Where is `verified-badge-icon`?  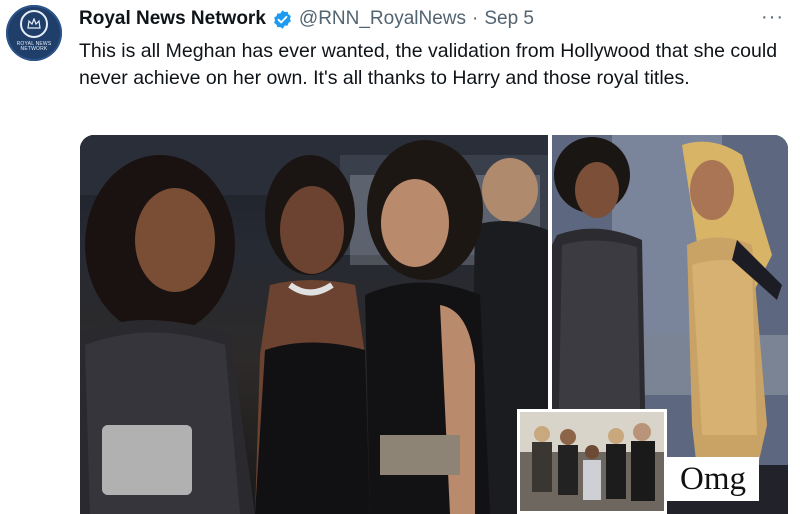
verified-badge-icon is located at coordinates (282, 19).